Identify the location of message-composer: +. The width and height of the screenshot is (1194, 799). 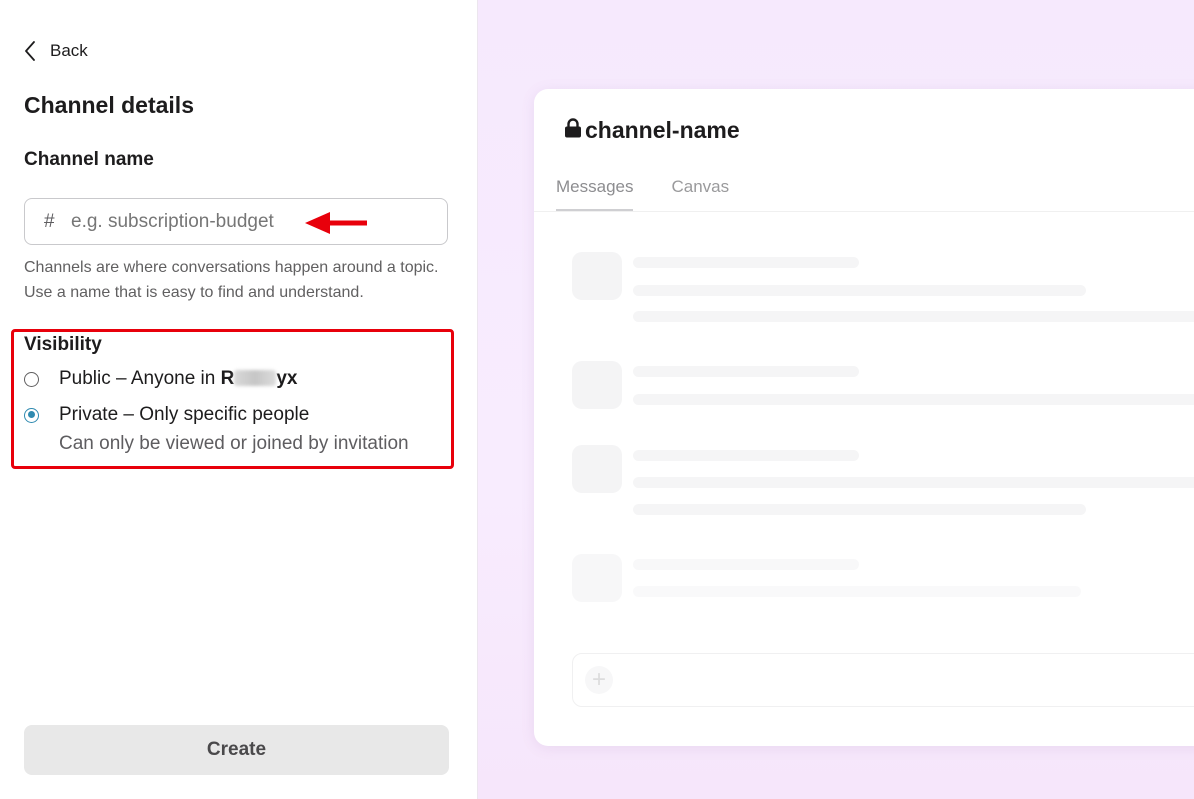
(883, 680).